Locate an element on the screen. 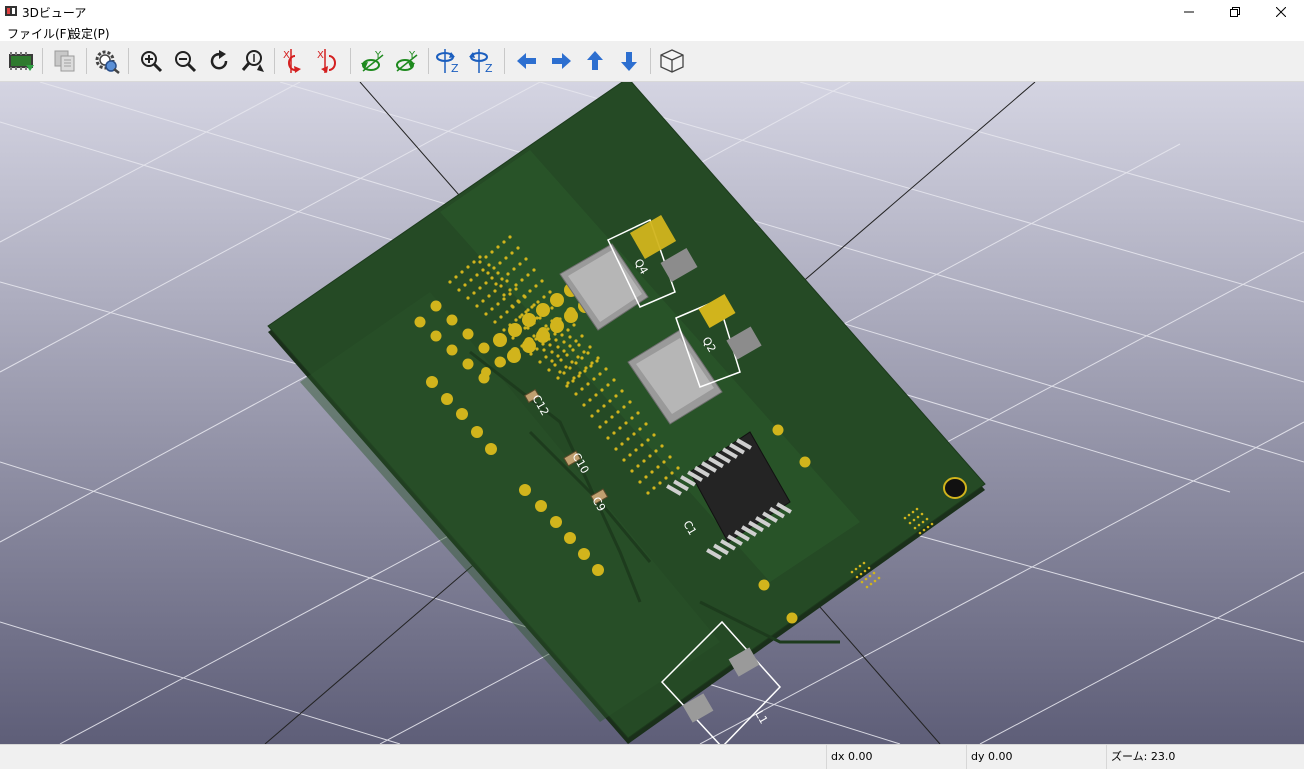 The width and height of the screenshot is (1304, 769). rotate-y-ccw-icon: Y is located at coordinates (407, 61).